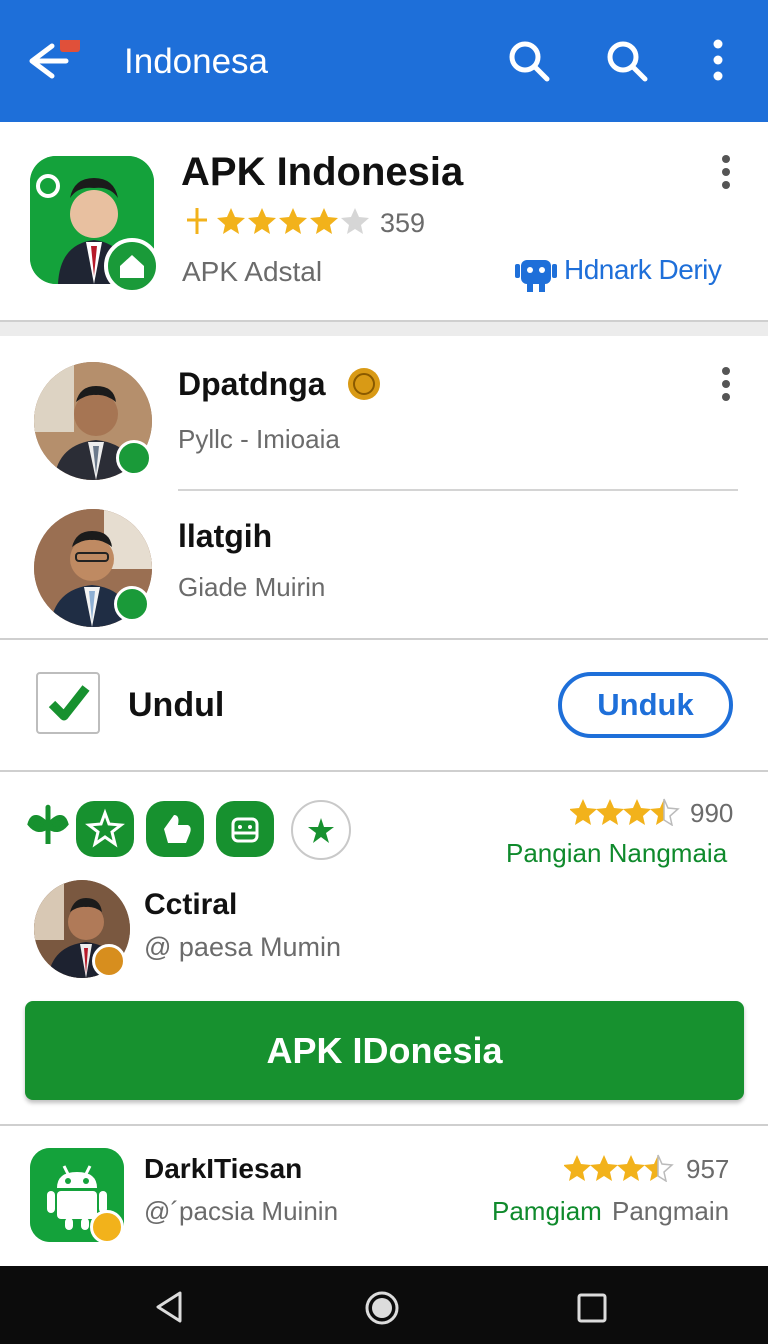  What do you see at coordinates (252, 587) in the screenshot?
I see `contact-detail: Giade Muirin` at bounding box center [252, 587].